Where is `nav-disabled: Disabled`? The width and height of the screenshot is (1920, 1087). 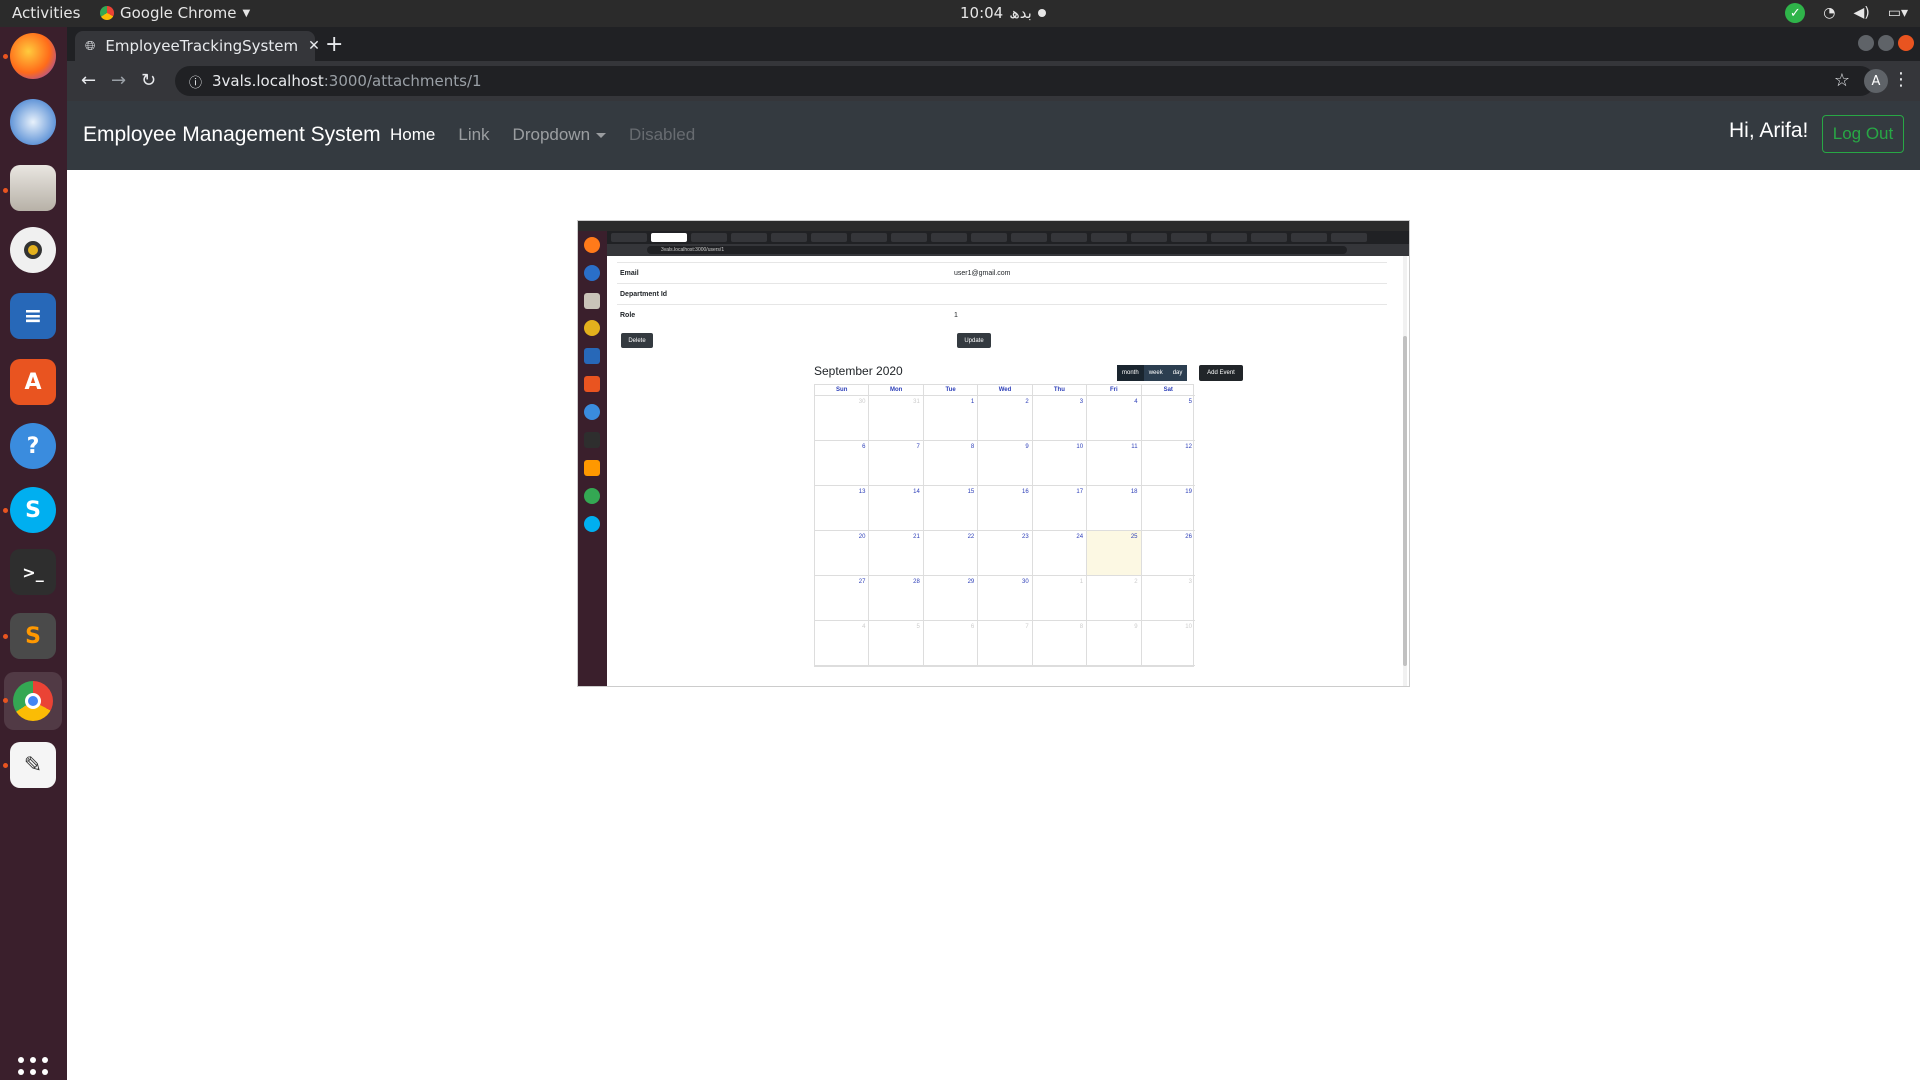
nav-disabled: Disabled is located at coordinates (662, 134).